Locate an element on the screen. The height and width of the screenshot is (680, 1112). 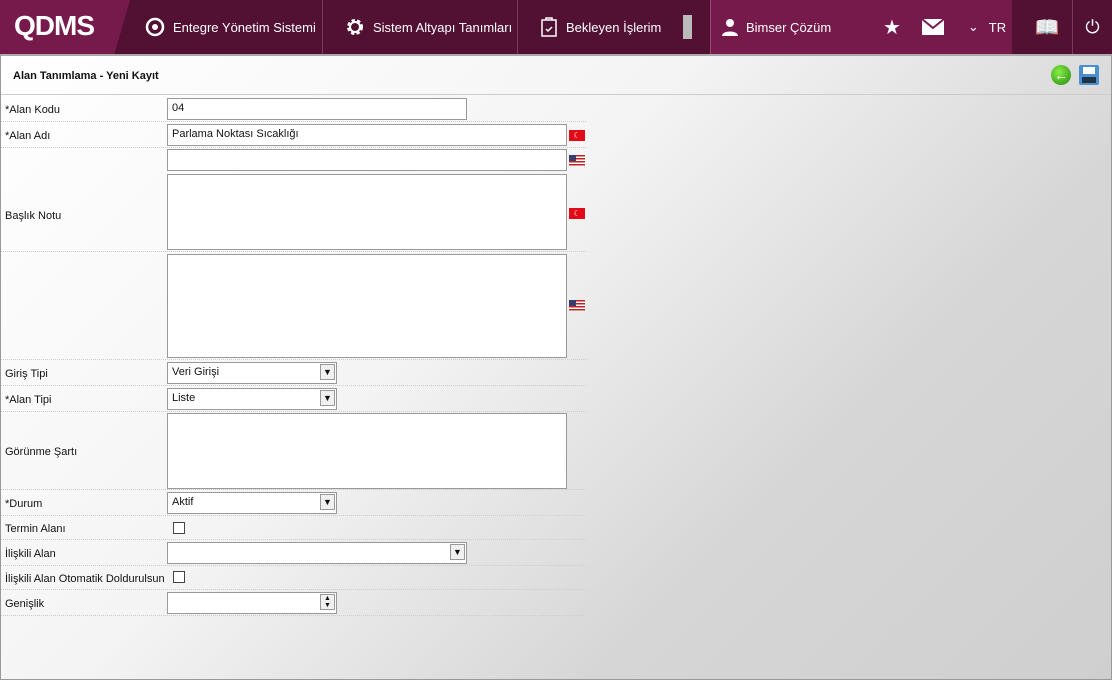
power-icon: ⏻ is located at coordinates (1092, 27).